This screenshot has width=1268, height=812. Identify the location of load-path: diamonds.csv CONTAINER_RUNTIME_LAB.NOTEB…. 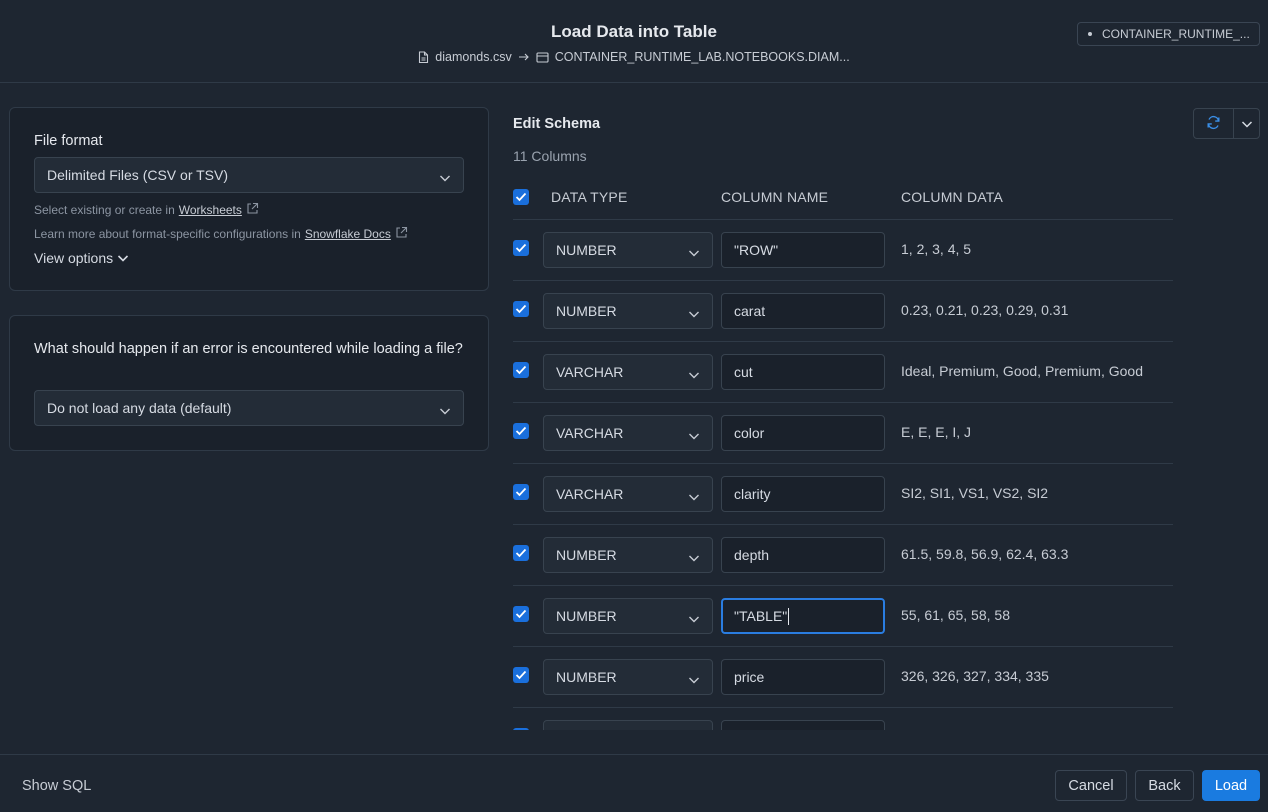
(634, 57).